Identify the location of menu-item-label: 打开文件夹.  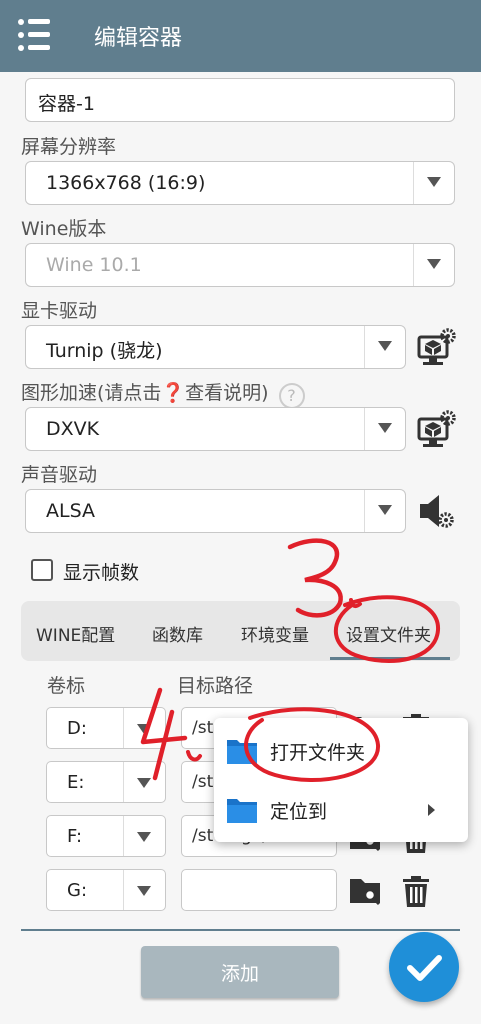
(318, 753).